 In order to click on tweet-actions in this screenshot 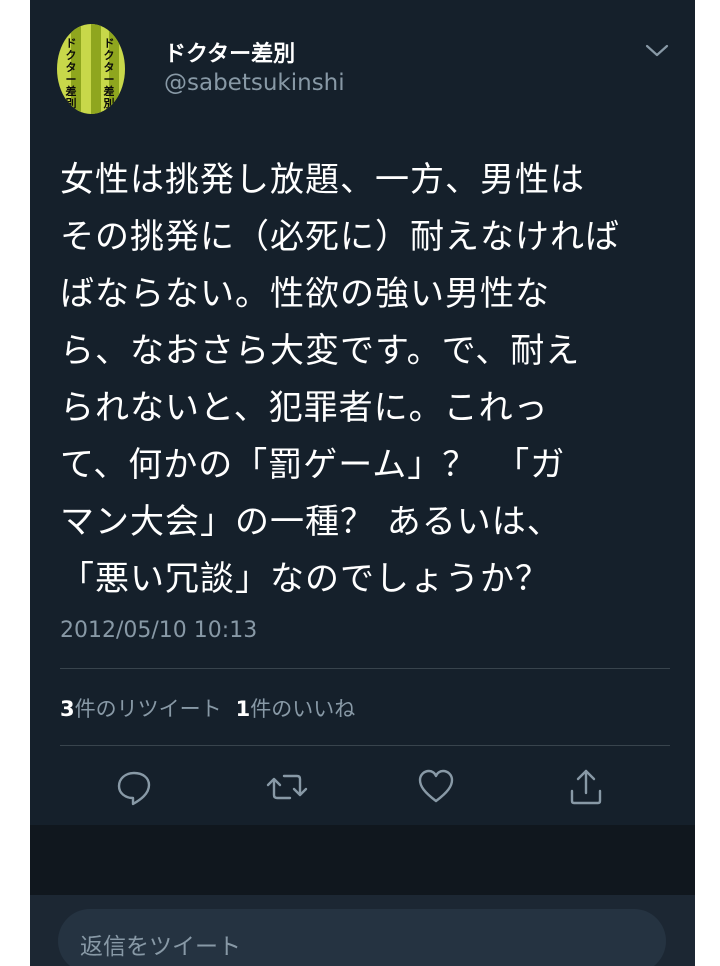, I will do `click(362, 789)`.